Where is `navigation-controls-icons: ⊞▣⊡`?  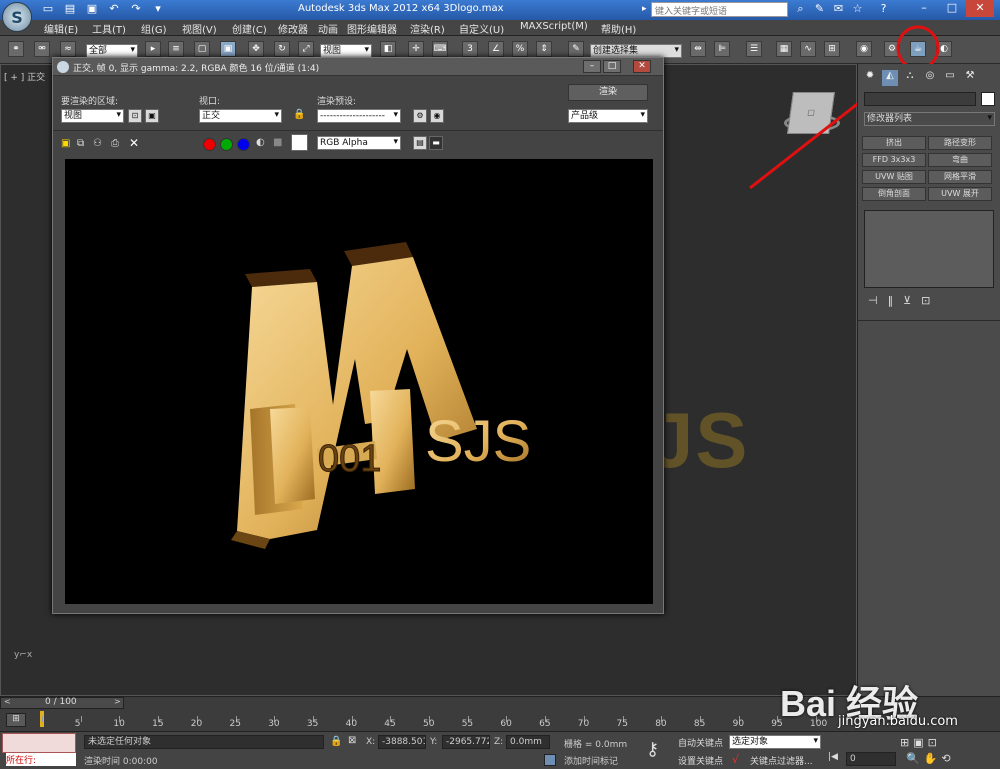
navigation-controls-icons: ⊞▣⊡ is located at coordinates (920, 742).